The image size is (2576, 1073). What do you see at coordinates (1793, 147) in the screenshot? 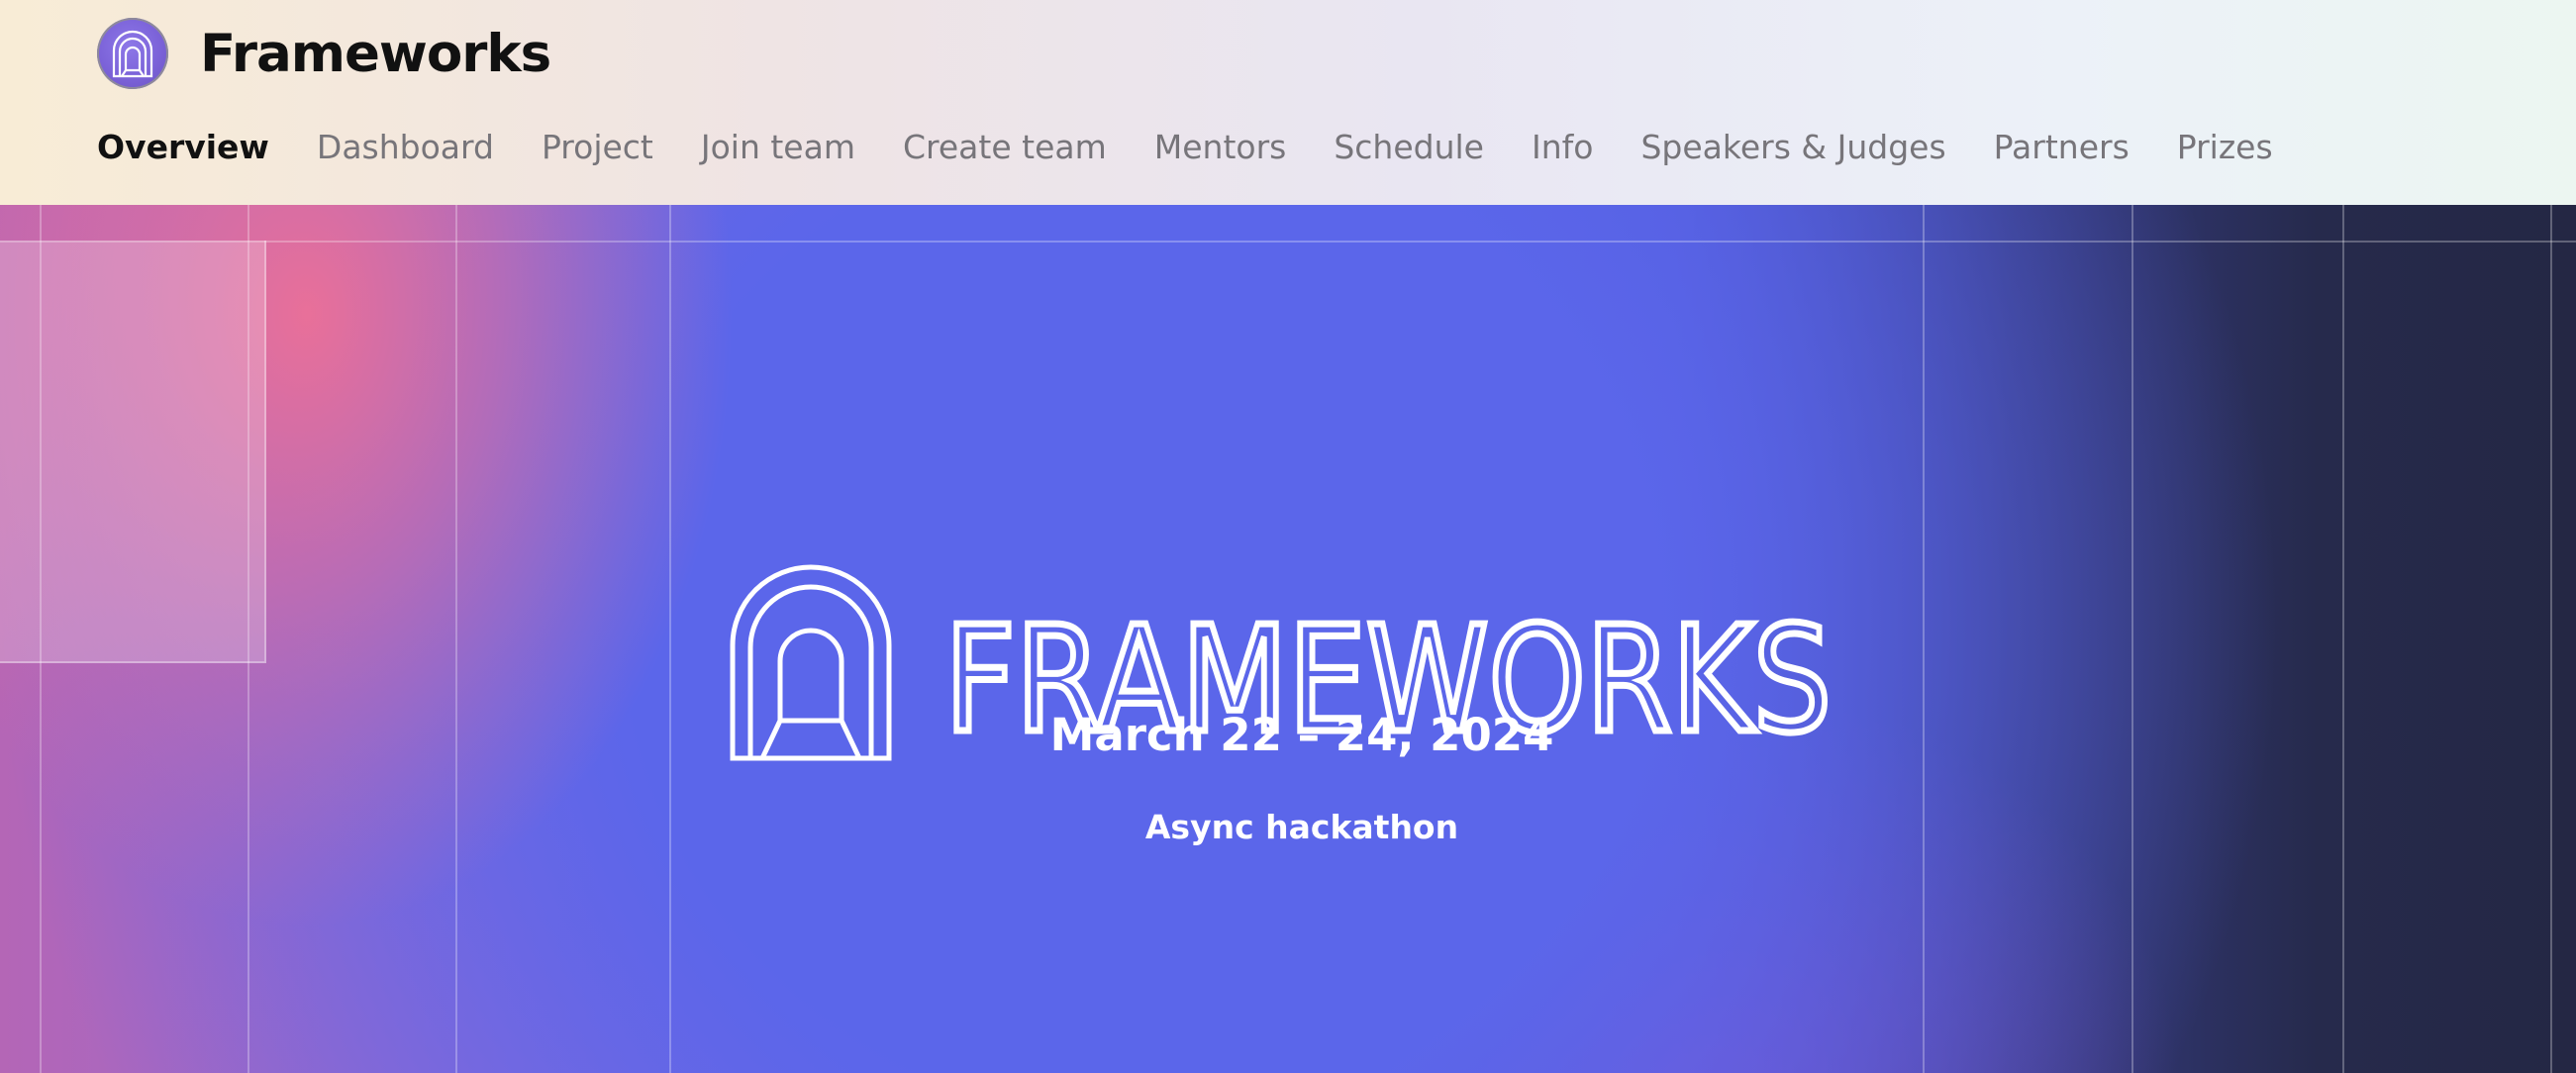
I see `nav-item-speakers-judges: Speakers & Judges` at bounding box center [1793, 147].